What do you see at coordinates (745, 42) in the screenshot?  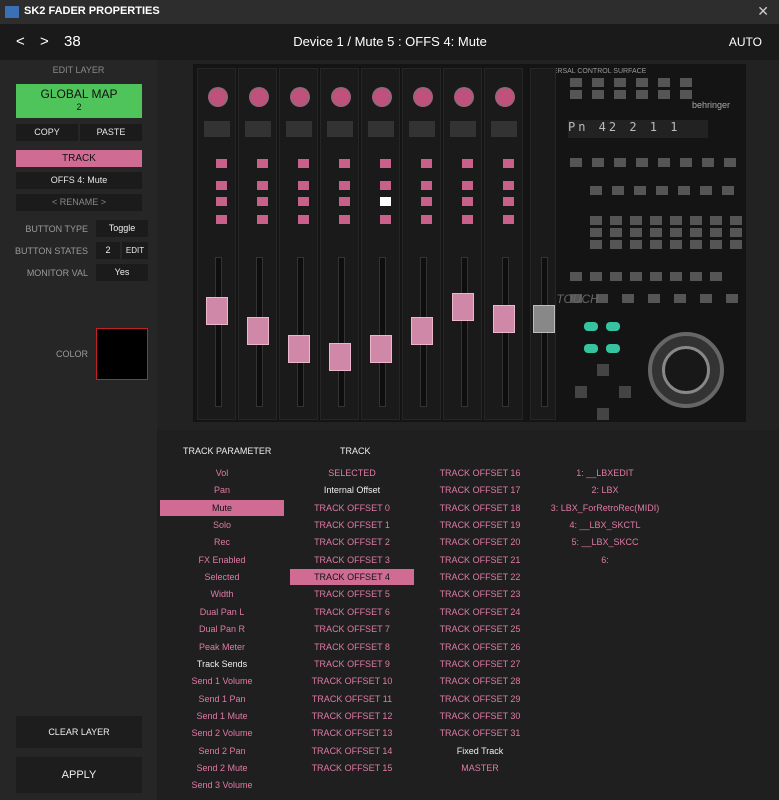 I see `auto-button: AUTO` at bounding box center [745, 42].